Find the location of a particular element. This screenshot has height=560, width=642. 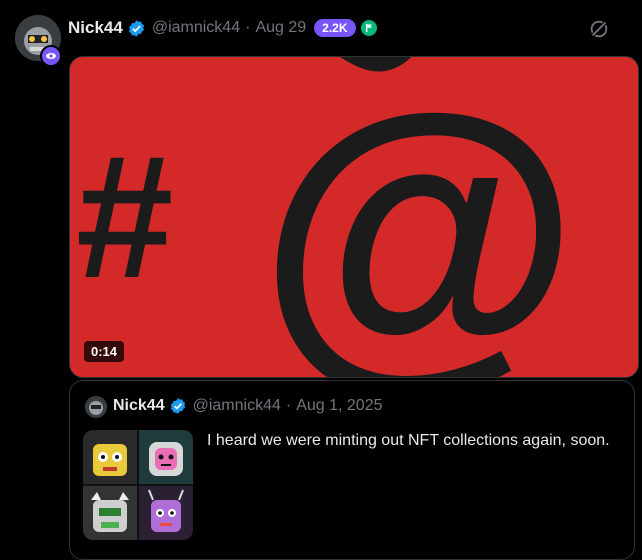

post-date: Aug 29 is located at coordinates (280, 28).